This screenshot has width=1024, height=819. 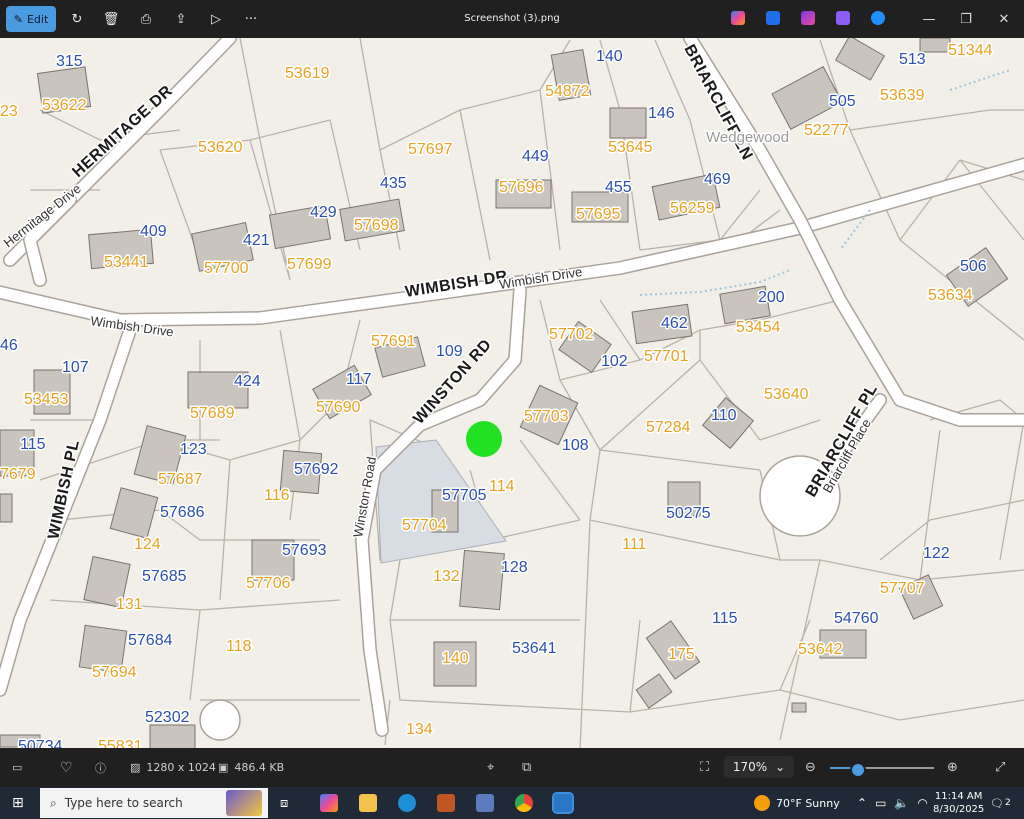 I want to click on parcel-id-label: 57704, so click(x=424, y=525).